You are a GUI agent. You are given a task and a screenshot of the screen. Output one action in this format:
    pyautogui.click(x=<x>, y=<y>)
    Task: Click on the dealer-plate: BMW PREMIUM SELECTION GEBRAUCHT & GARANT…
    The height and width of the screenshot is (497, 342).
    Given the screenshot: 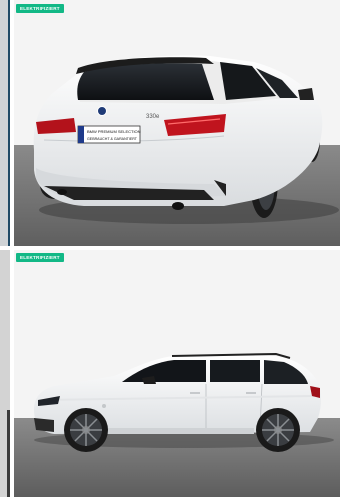 What is the action you would take?
    pyautogui.click(x=109, y=134)
    